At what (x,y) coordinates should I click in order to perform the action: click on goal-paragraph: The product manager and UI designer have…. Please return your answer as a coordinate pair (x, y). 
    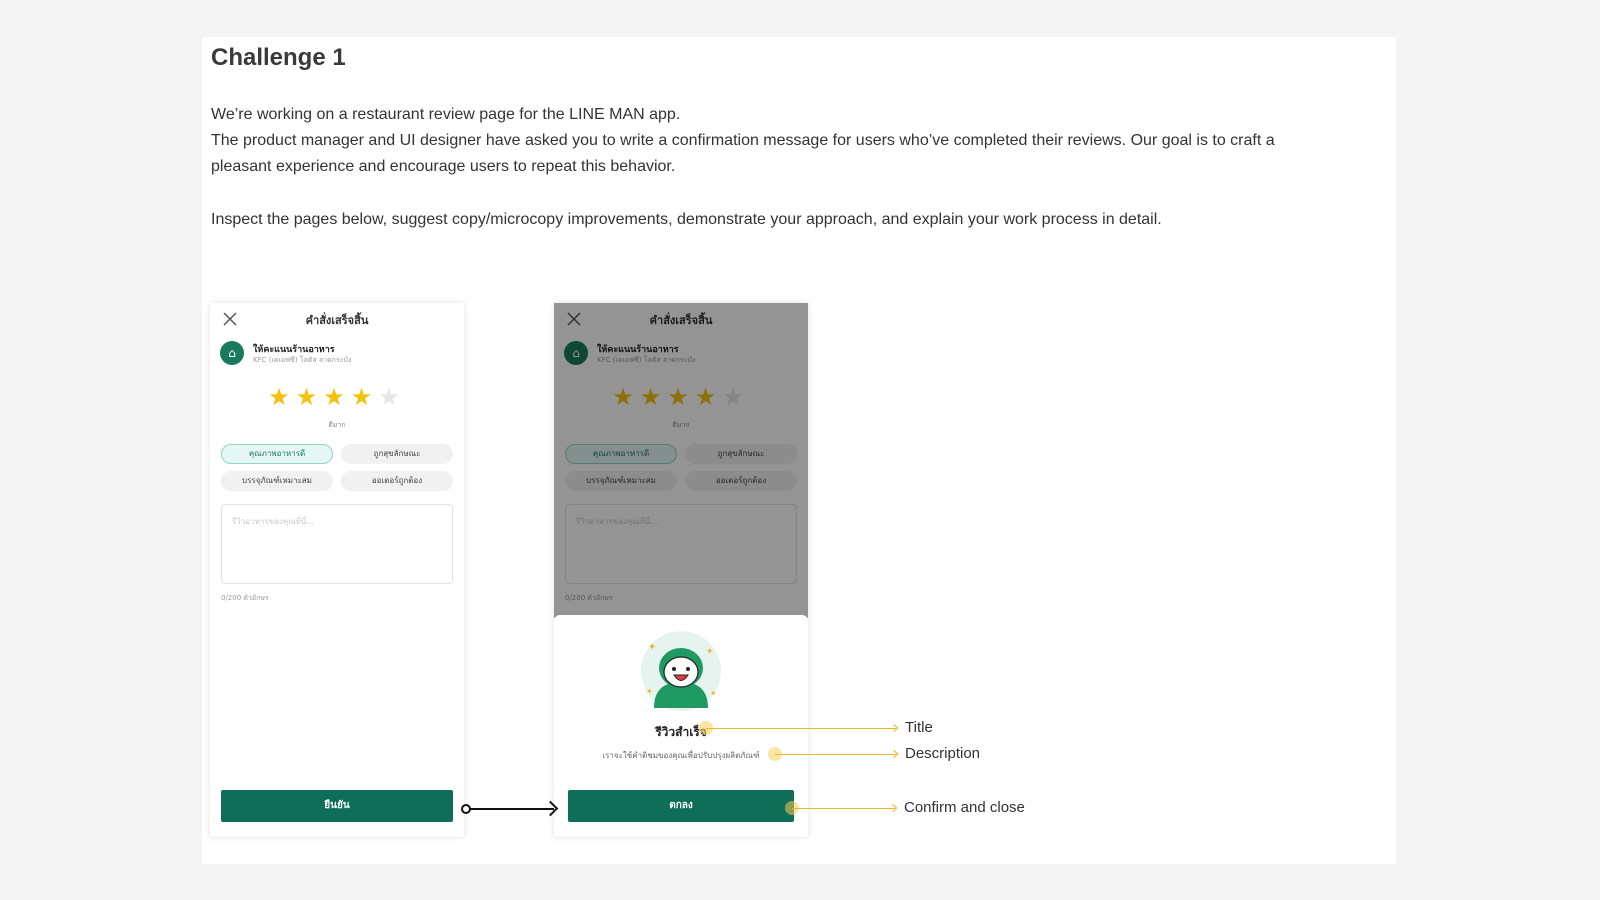
    Looking at the image, I should click on (743, 153).